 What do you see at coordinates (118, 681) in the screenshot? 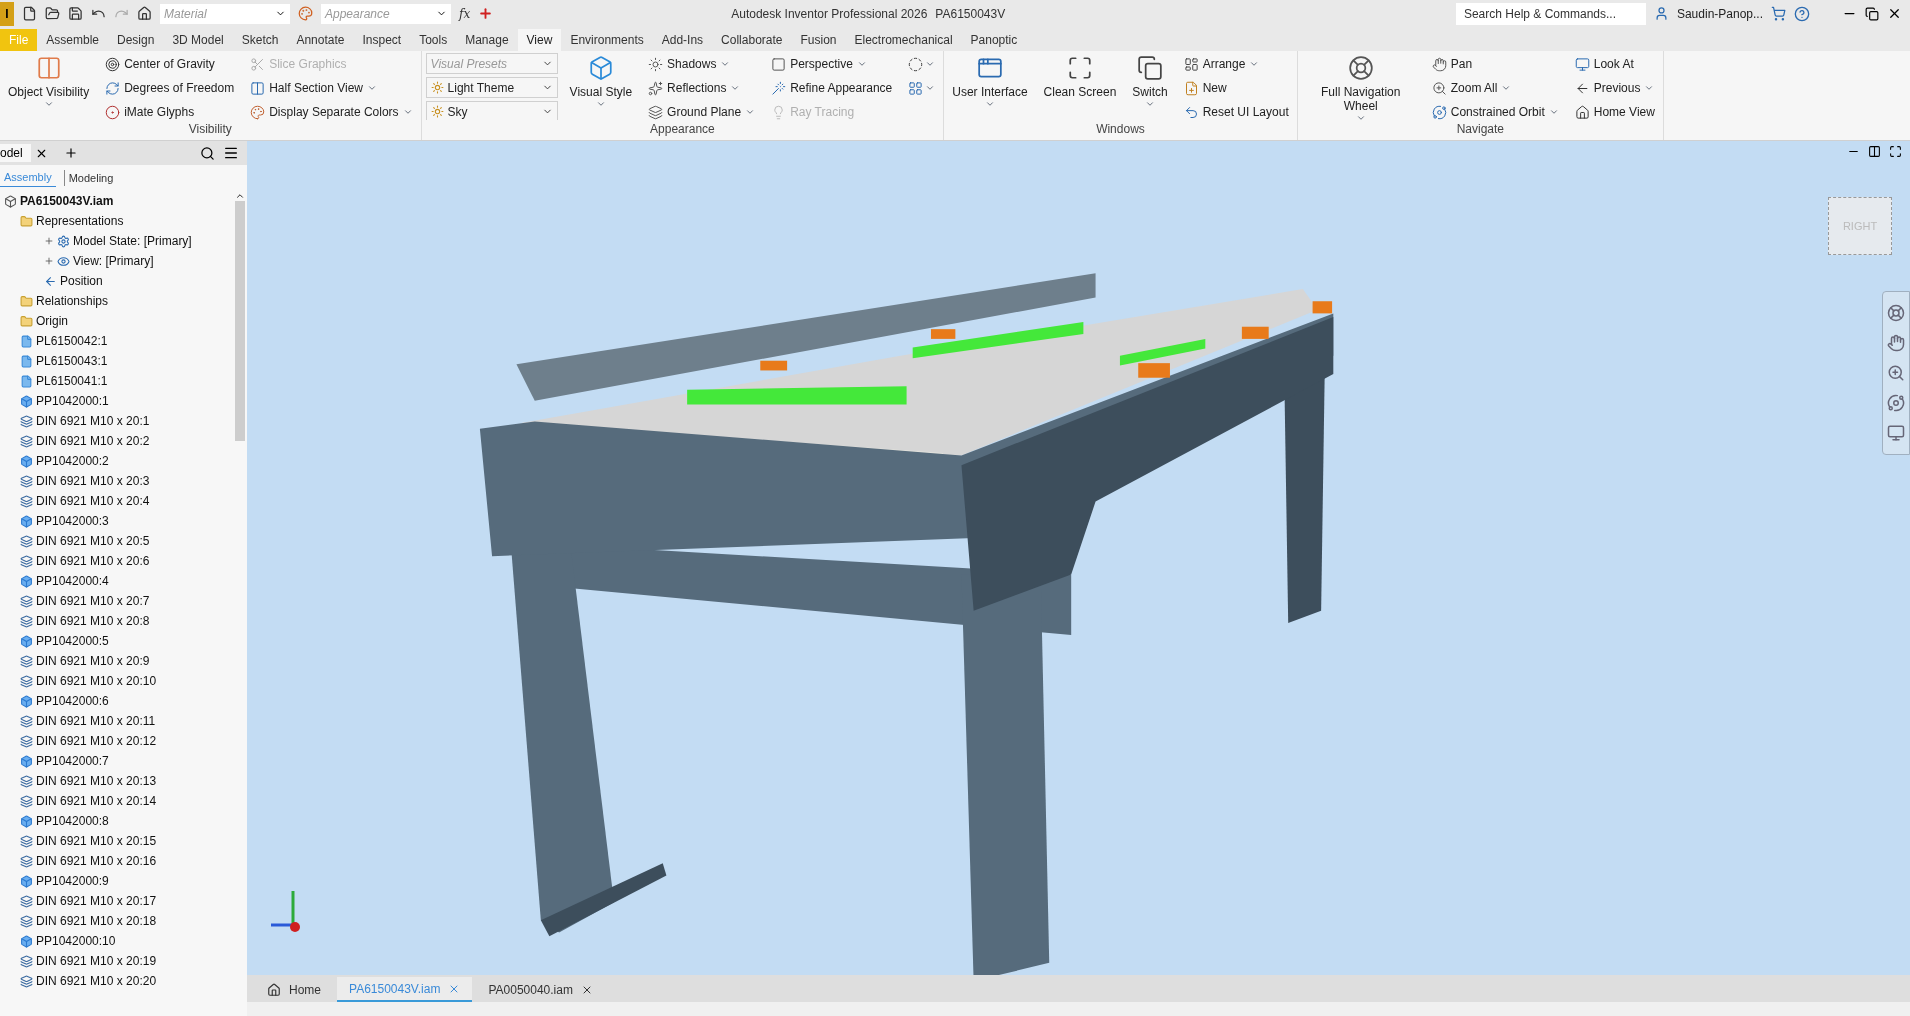
I see `tree-item: DIN 6921 M10 x 20:10` at bounding box center [118, 681].